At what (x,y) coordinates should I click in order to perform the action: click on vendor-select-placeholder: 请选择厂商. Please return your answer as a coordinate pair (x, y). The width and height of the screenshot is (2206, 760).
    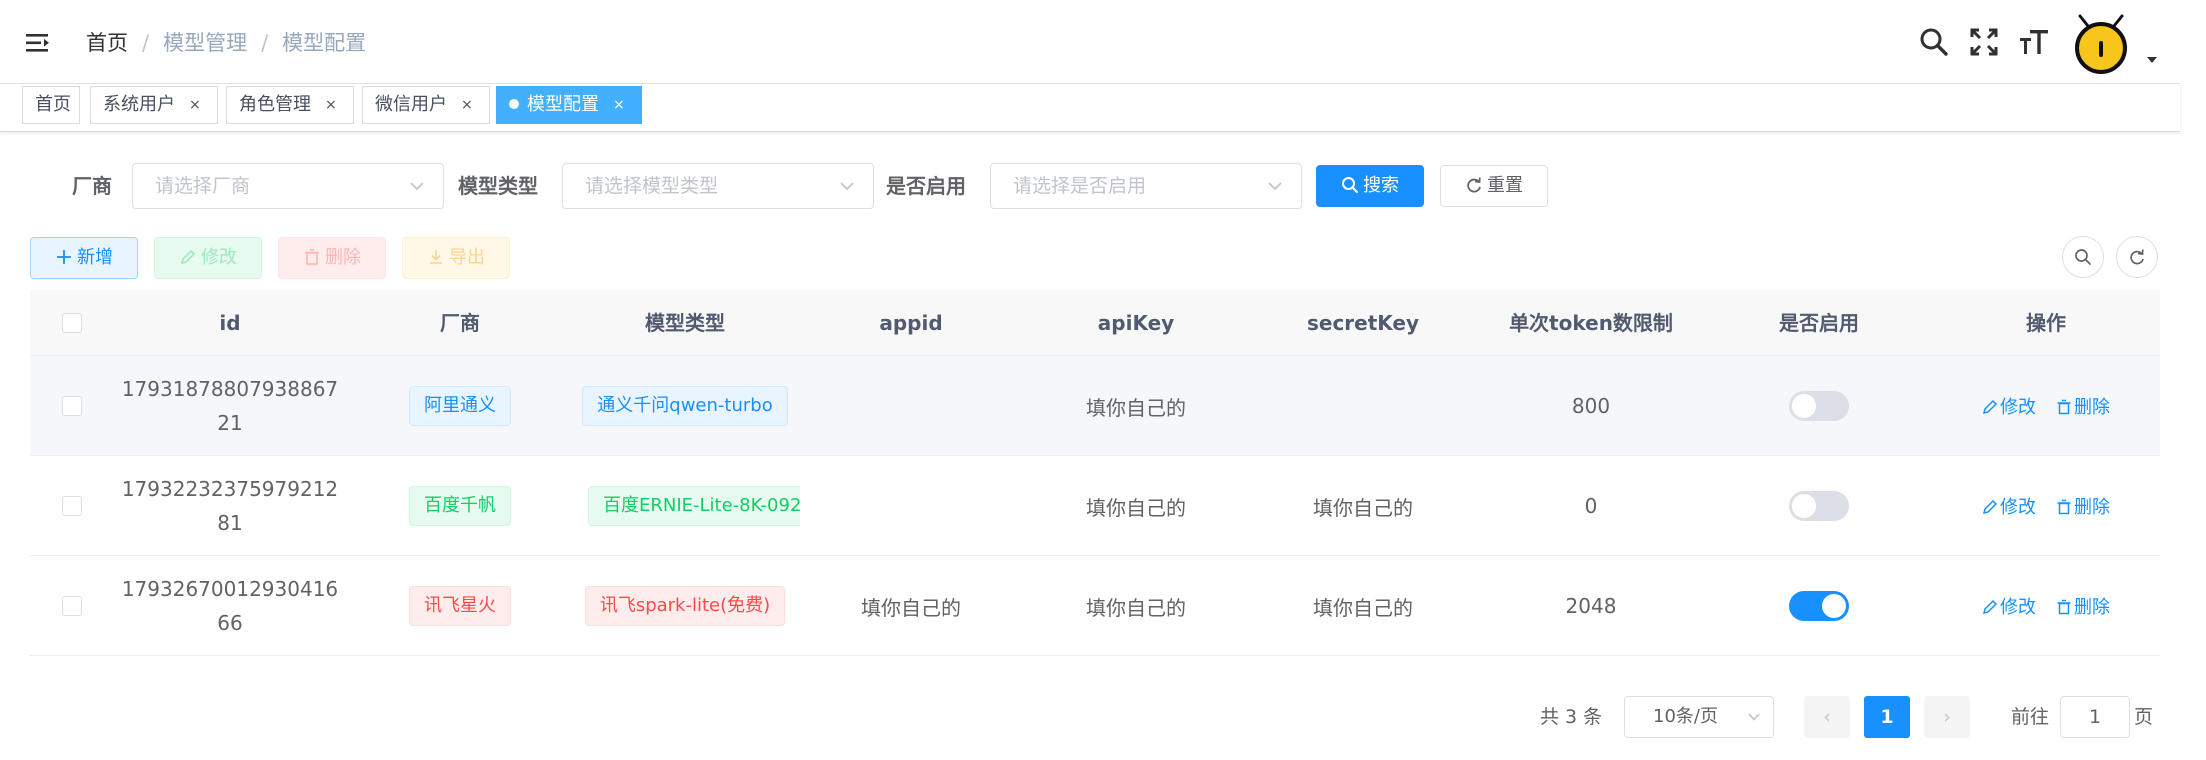
    Looking at the image, I should click on (203, 186).